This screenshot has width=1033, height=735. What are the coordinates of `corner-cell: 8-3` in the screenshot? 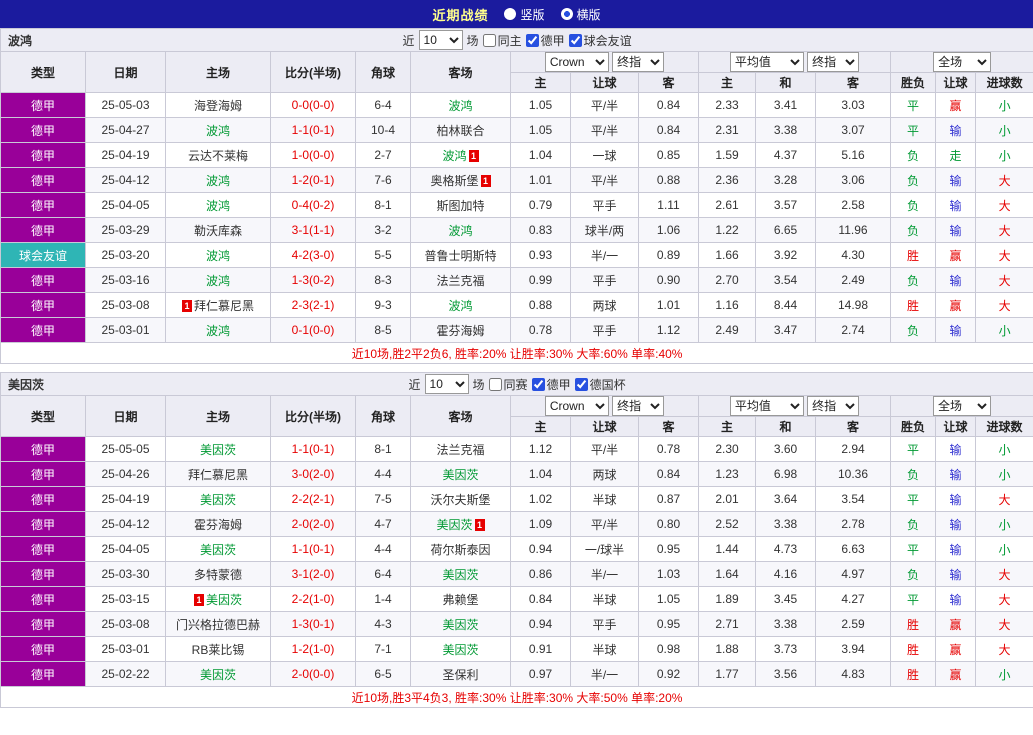 It's located at (383, 280).